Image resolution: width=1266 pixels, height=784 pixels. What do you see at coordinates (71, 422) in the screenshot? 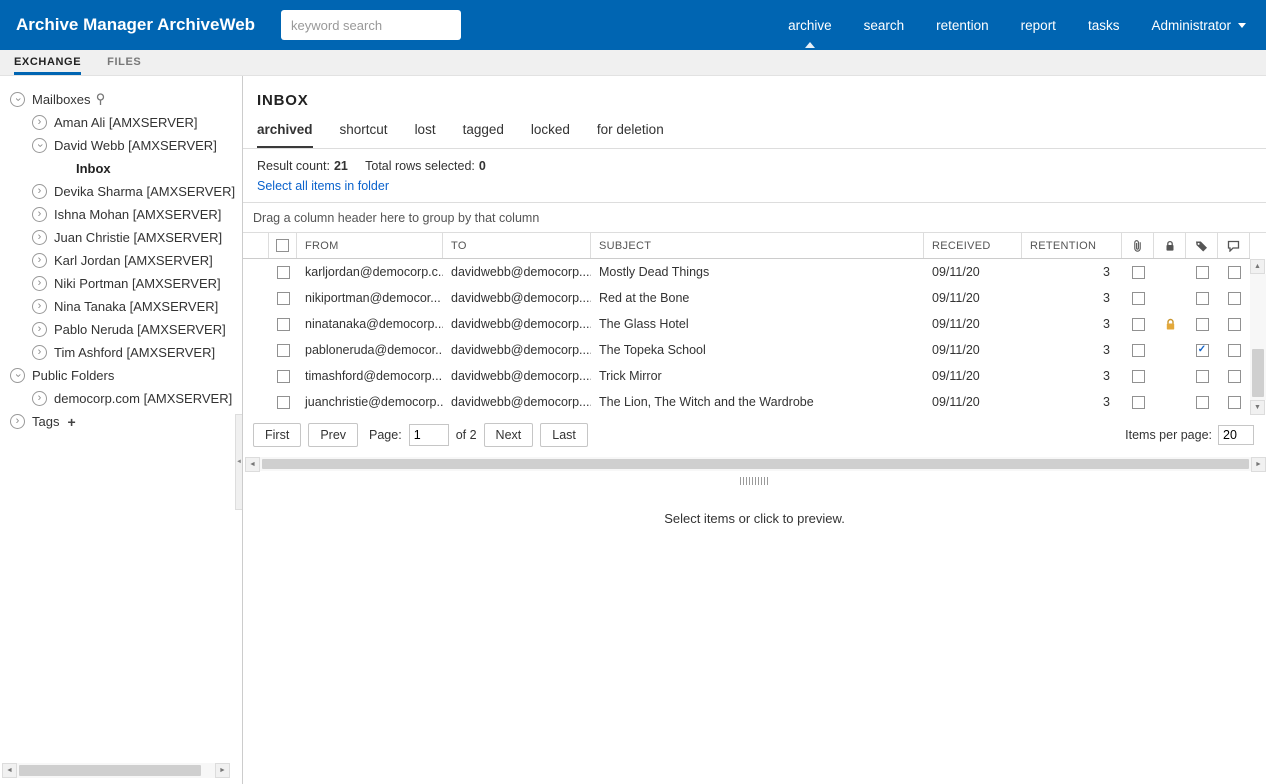
I see `add-tag-icon: +` at bounding box center [71, 422].